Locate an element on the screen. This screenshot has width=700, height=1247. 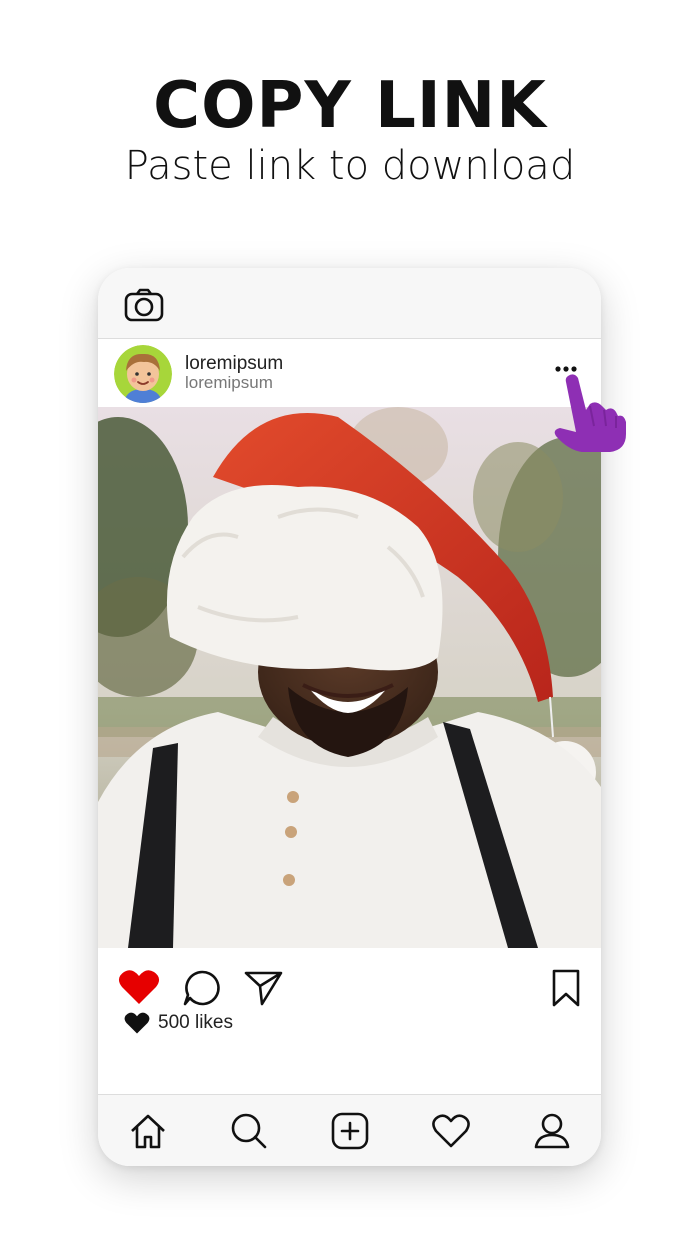
heart-icon is located at coordinates (451, 1131).